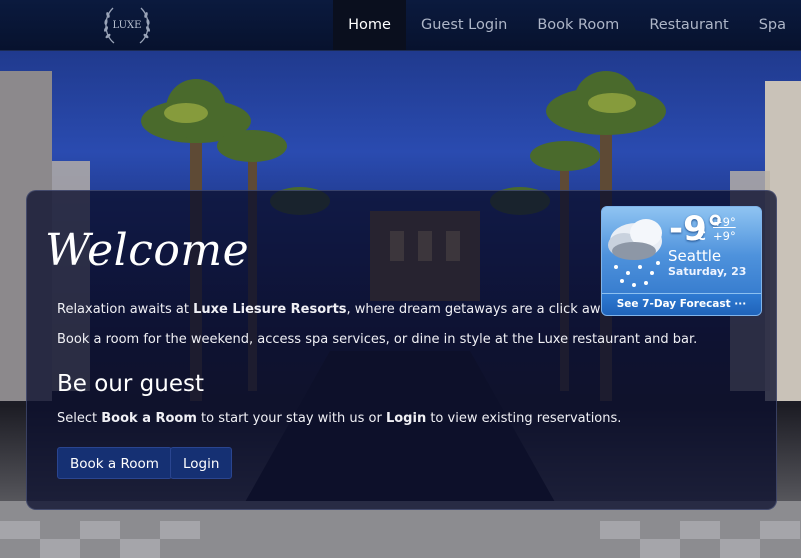 The image size is (801, 558). Describe the element at coordinates (578, 25) in the screenshot. I see `nav-book-room: Book Room` at that location.